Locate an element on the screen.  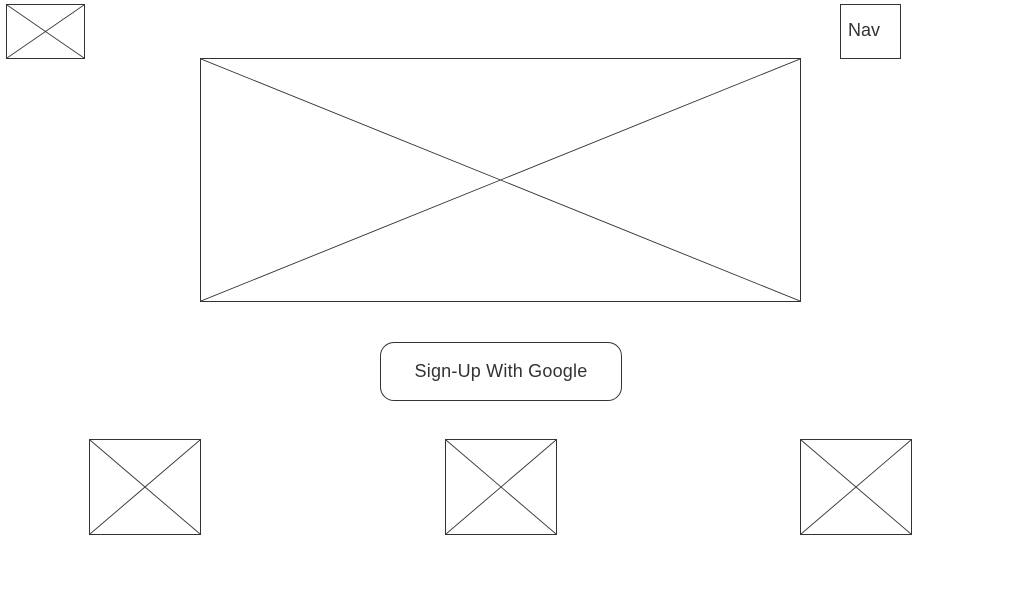
nav-label: Nav is located at coordinates (864, 30).